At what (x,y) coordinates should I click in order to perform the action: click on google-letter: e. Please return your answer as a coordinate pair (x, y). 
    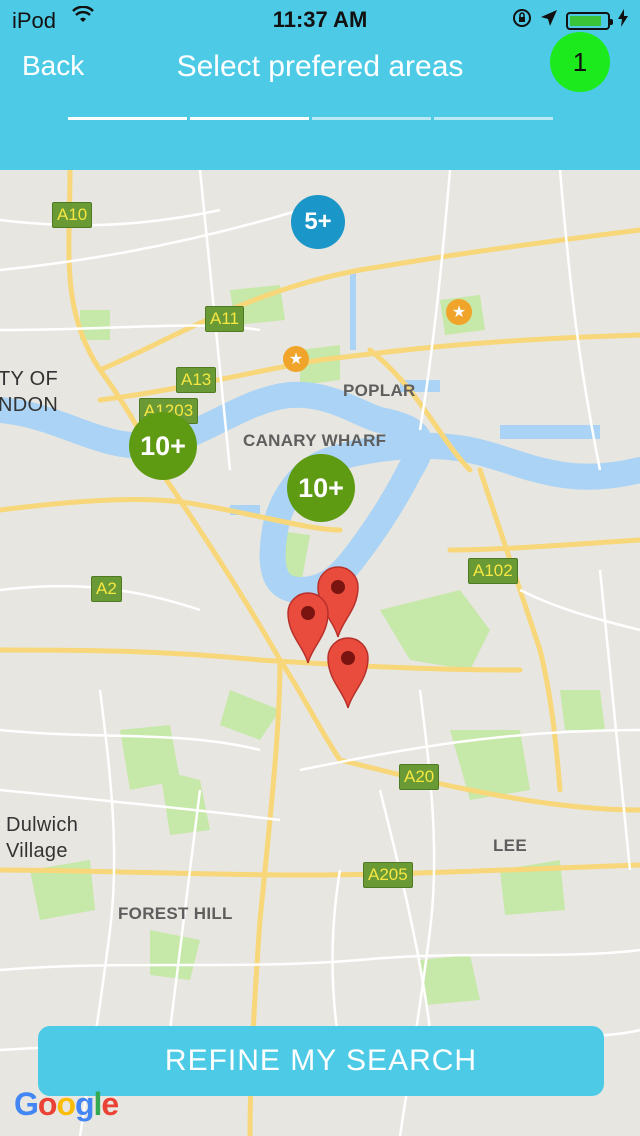
    Looking at the image, I should click on (110, 1104).